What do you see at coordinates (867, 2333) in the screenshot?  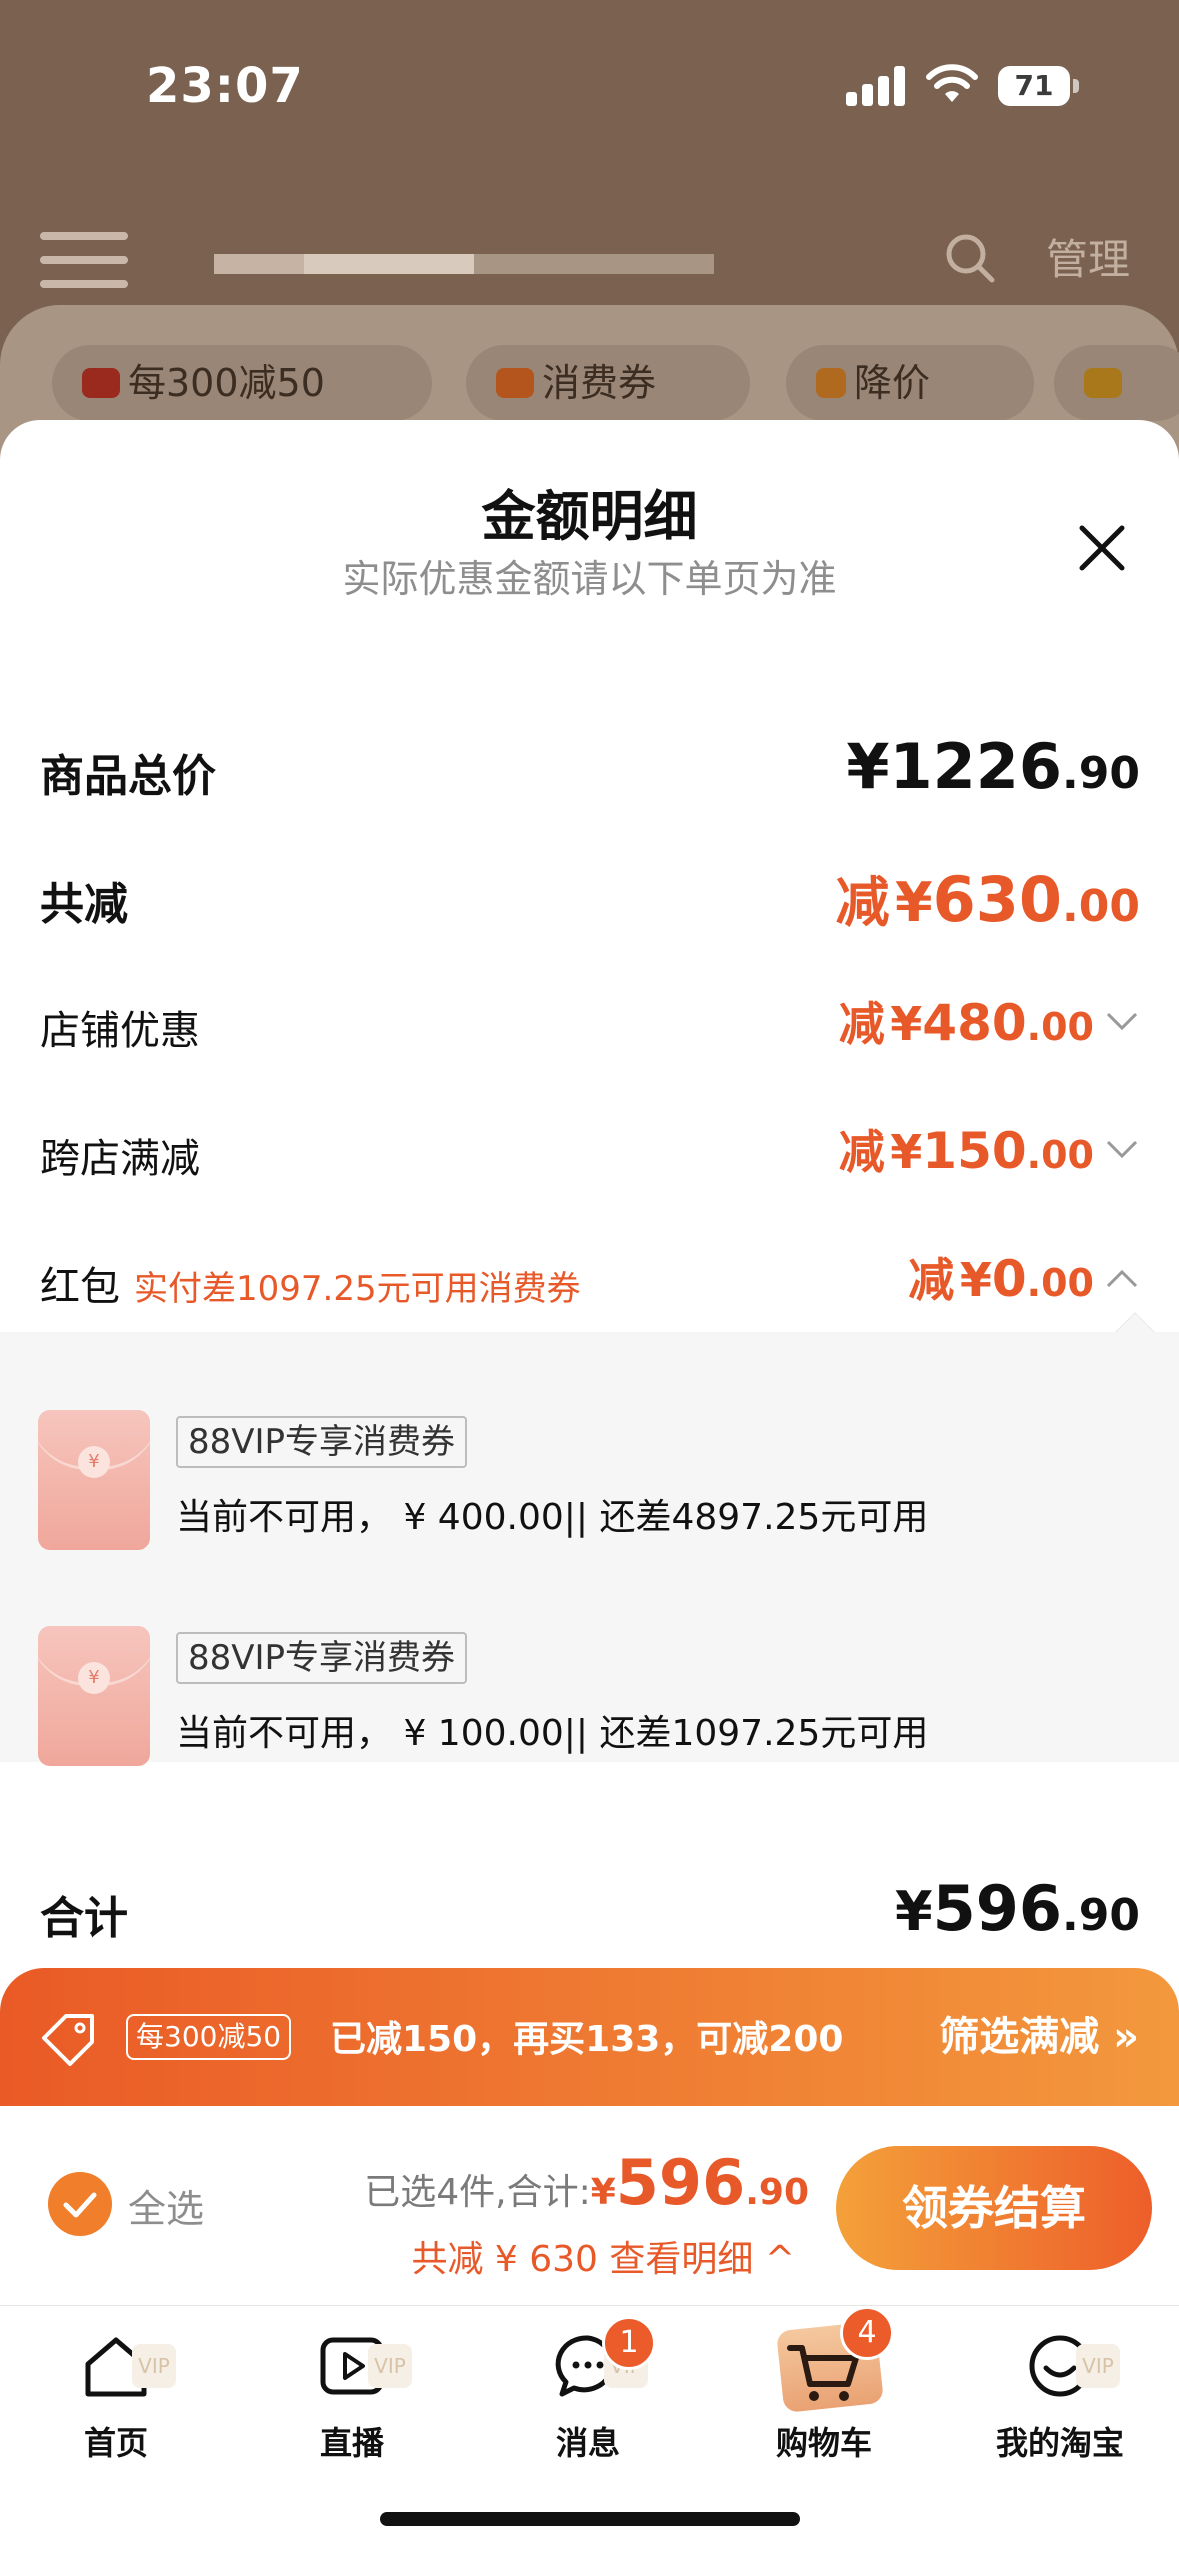 I see `cart-count-badge: 4` at bounding box center [867, 2333].